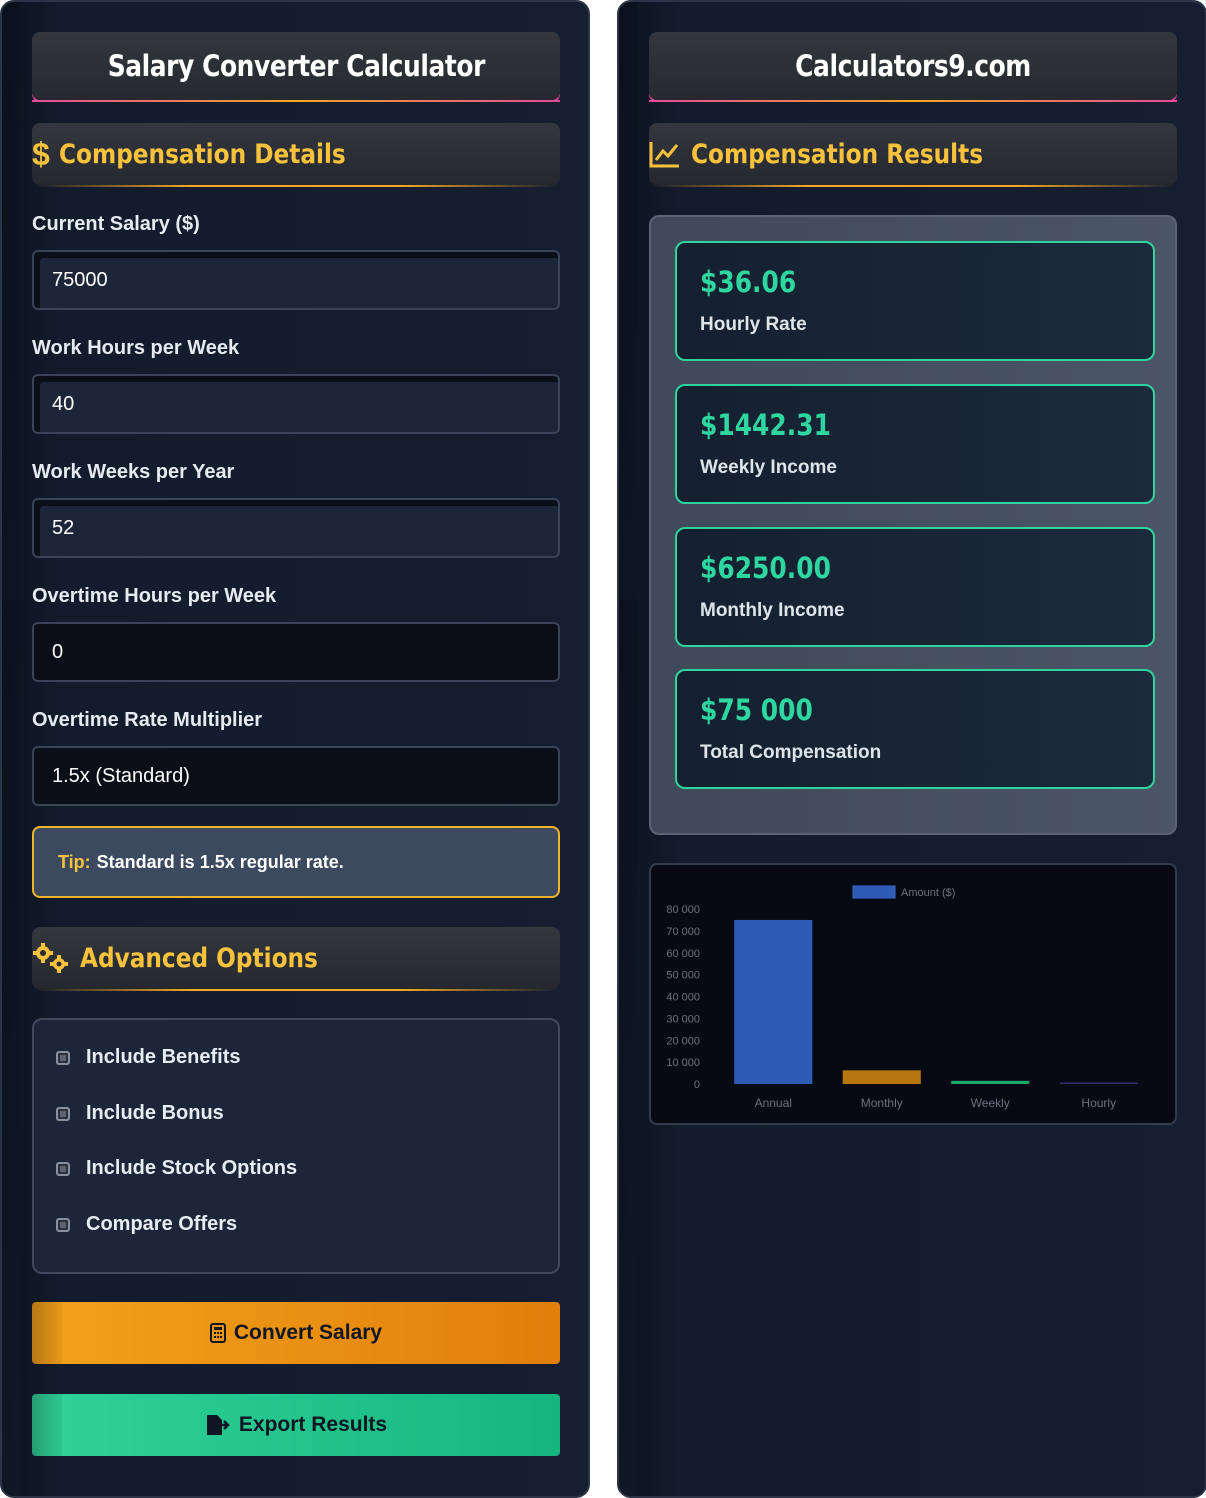 The height and width of the screenshot is (1498, 1206). I want to click on y-tick-label: 0, so click(697, 1085).